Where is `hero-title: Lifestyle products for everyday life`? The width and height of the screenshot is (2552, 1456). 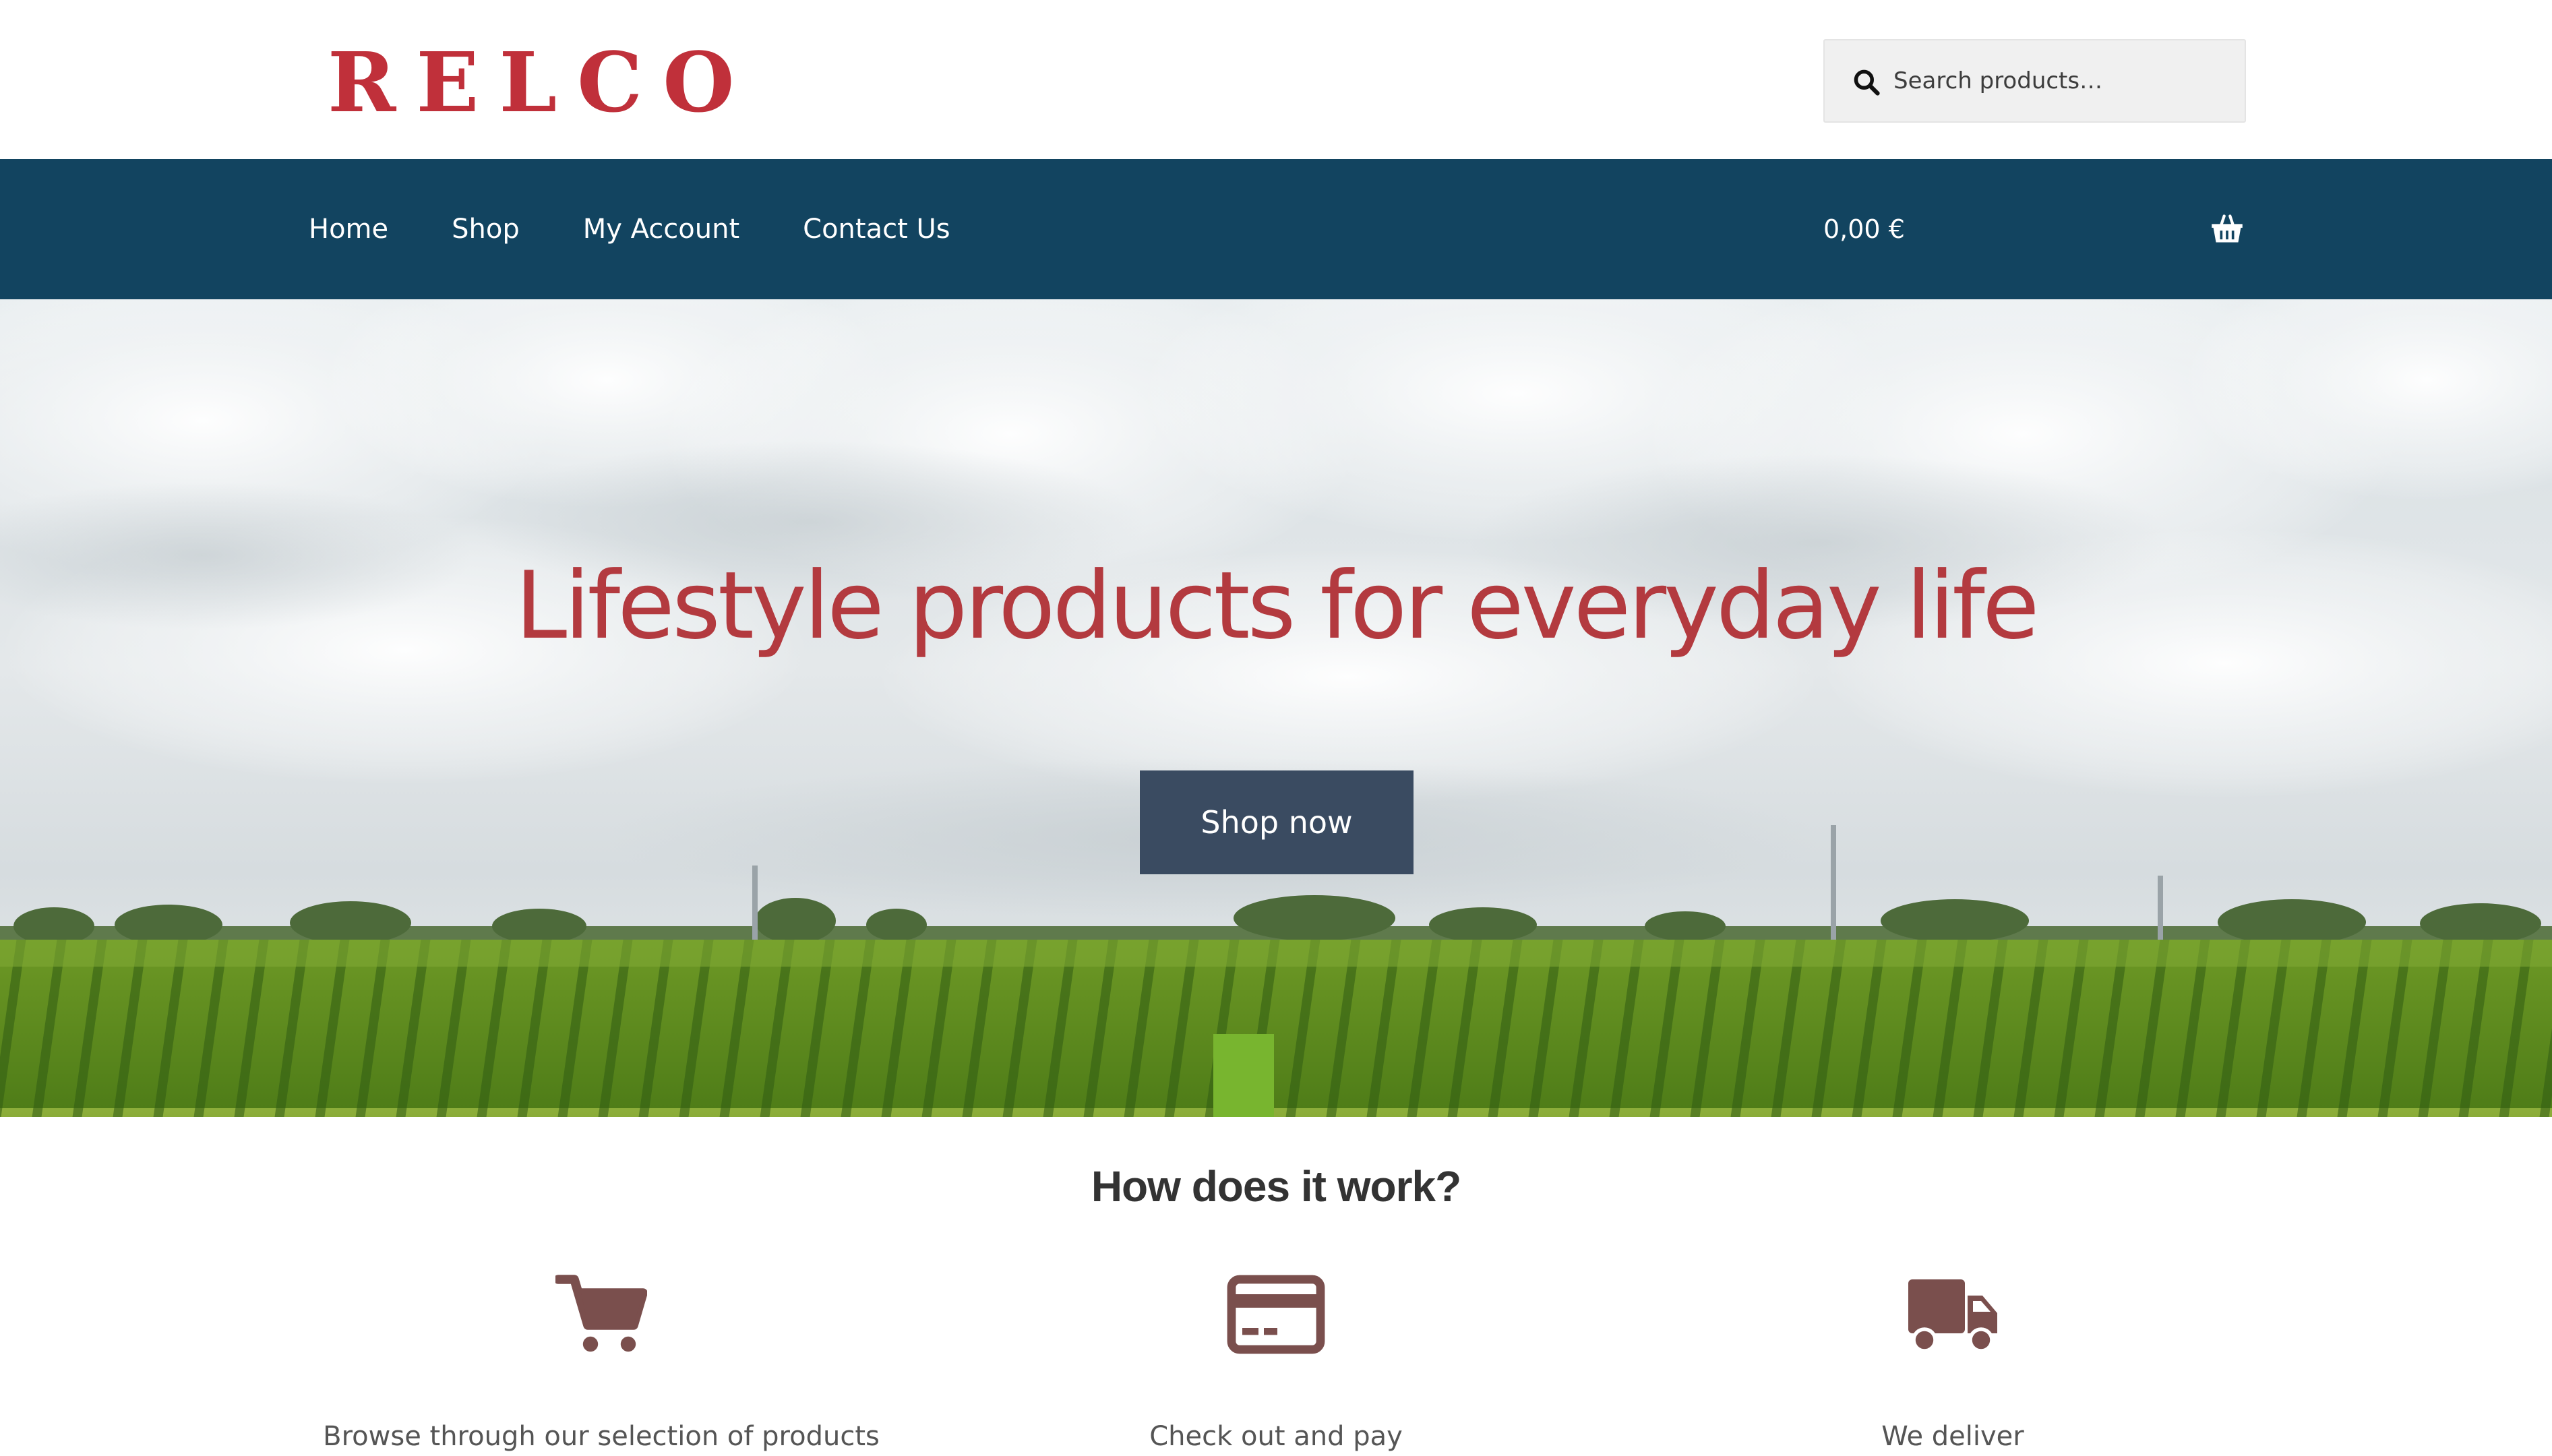
hero-title: Lifestyle products for everyday life is located at coordinates (1277, 605).